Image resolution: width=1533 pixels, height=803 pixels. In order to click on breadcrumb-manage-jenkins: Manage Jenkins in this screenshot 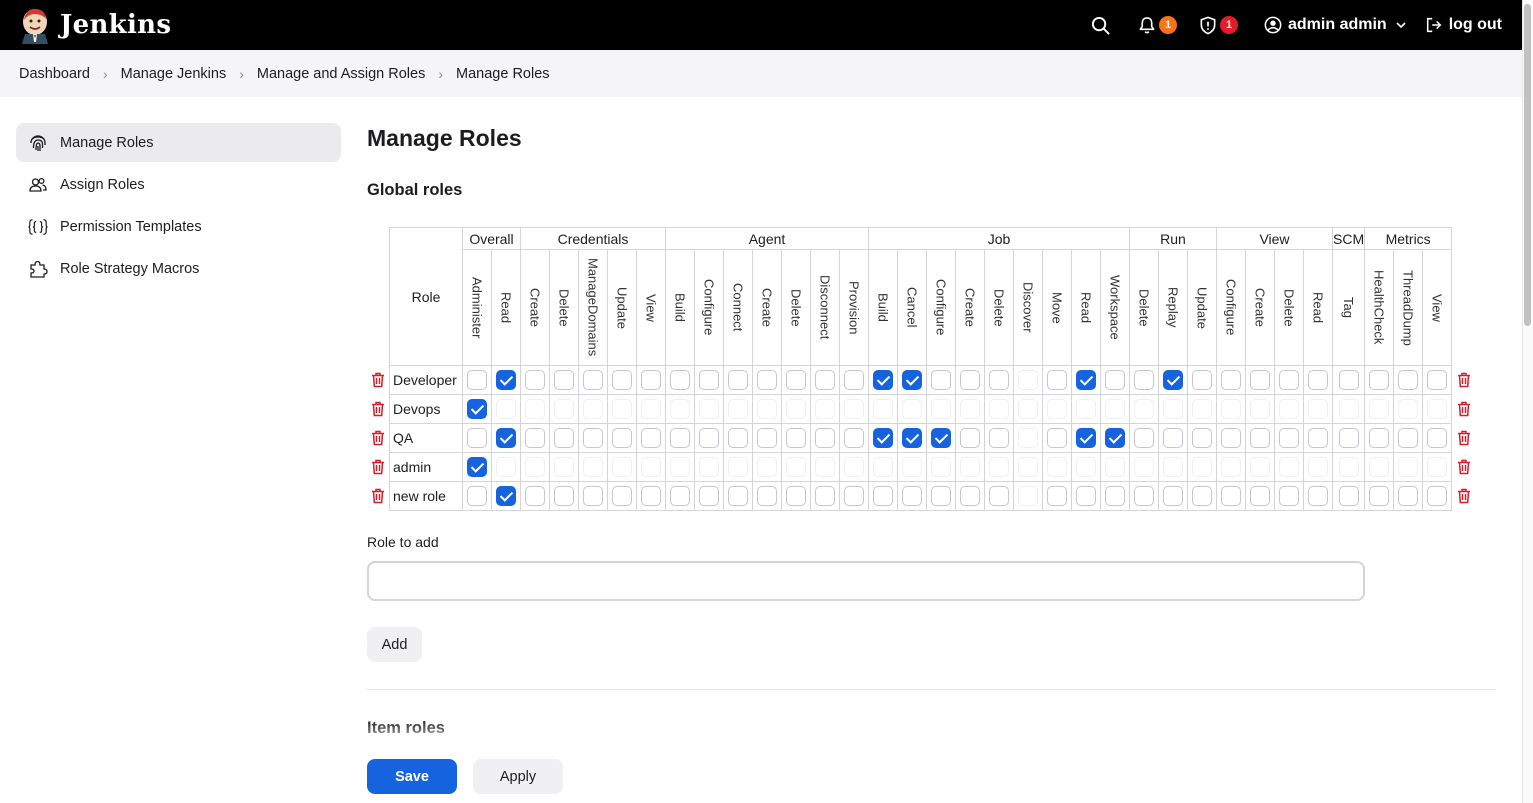, I will do `click(174, 74)`.